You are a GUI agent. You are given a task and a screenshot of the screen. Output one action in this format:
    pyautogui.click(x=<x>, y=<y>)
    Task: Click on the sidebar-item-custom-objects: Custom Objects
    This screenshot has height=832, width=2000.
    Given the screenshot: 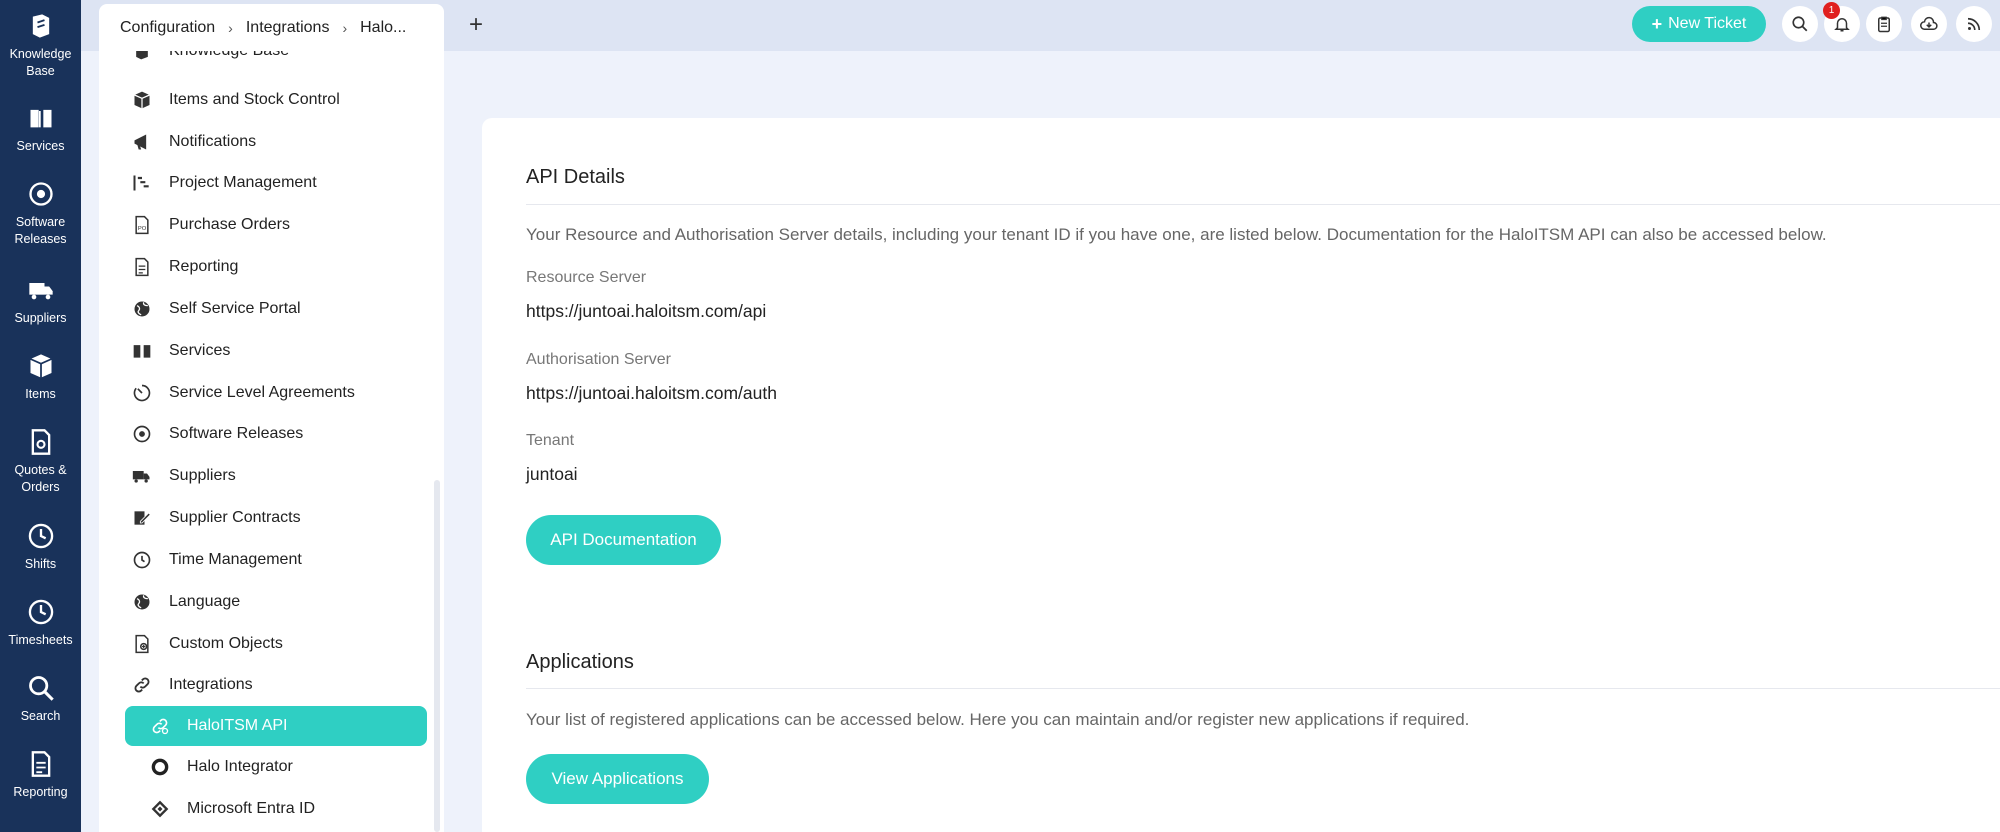 What is the action you would take?
    pyautogui.click(x=276, y=644)
    